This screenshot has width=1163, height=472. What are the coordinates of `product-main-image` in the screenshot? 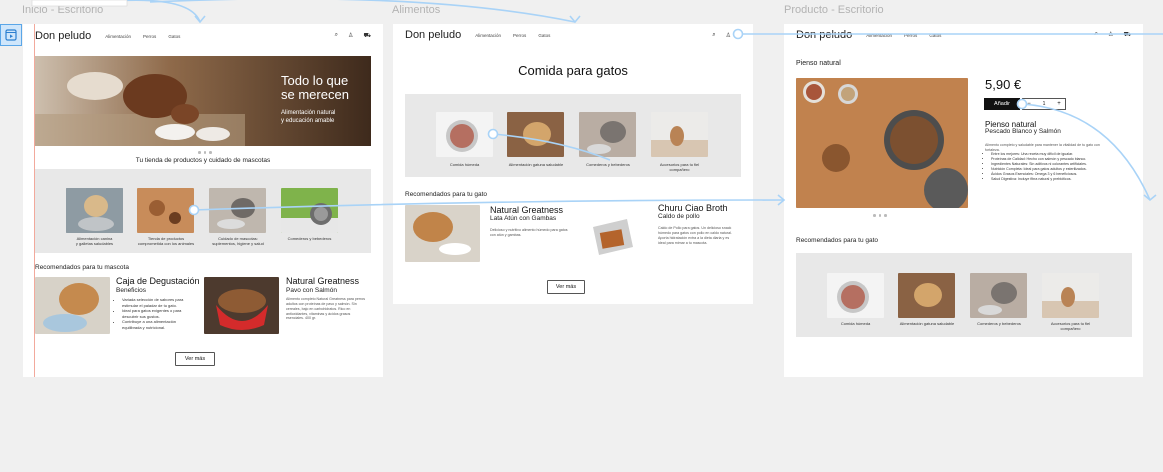 It's located at (882, 143).